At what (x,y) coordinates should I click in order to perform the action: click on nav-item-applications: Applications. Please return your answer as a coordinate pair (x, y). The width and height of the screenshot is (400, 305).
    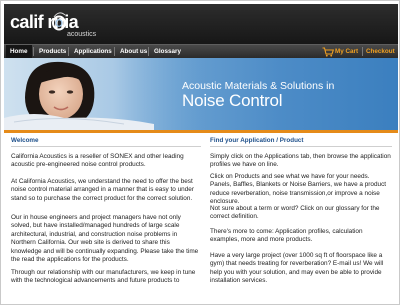
    Looking at the image, I should click on (93, 51).